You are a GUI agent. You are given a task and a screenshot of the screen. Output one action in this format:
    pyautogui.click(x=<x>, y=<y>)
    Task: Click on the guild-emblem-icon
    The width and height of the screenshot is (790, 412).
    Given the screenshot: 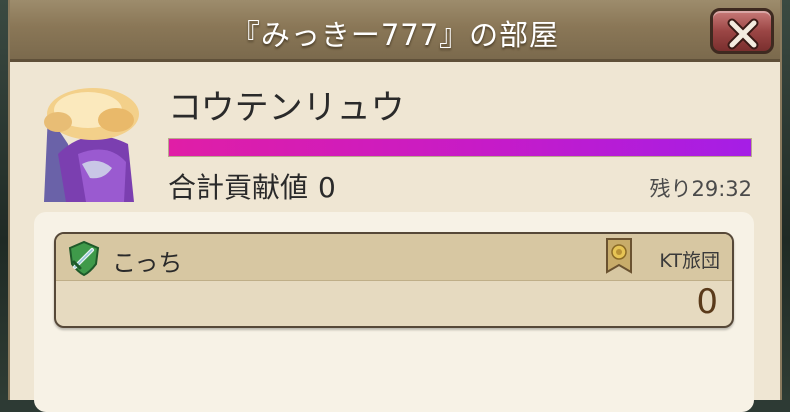 What is the action you would take?
    pyautogui.click(x=619, y=258)
    